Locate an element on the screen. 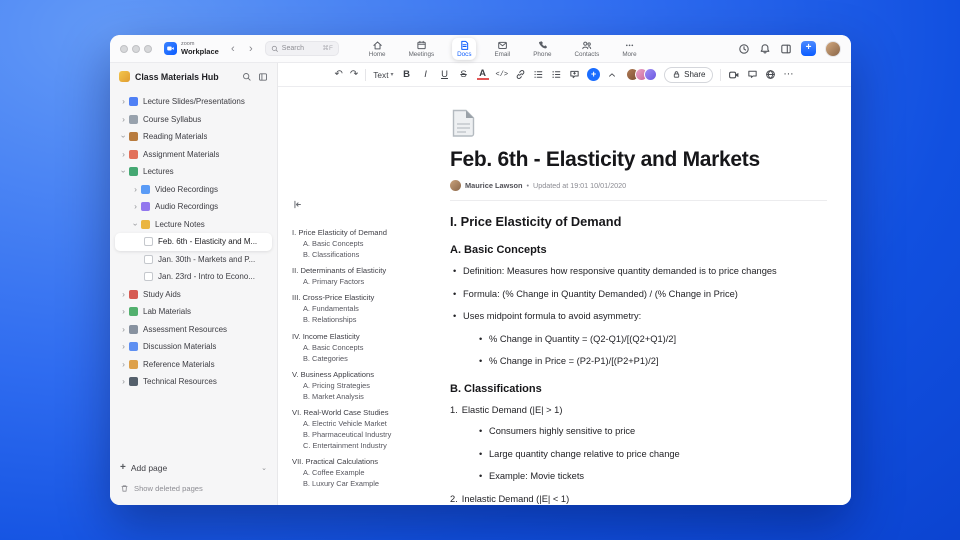 The height and width of the screenshot is (540, 960). tab-home: Home is located at coordinates (377, 48).